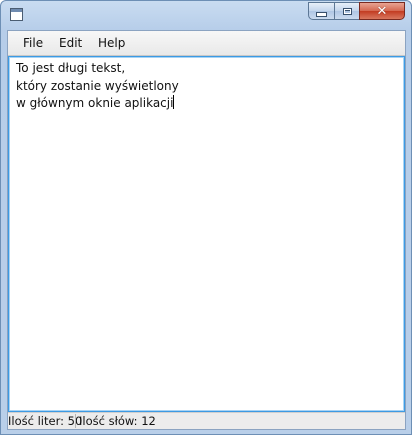 This screenshot has width=412, height=435. What do you see at coordinates (117, 421) in the screenshot?
I see `word-count: Ilość słów: 12` at bounding box center [117, 421].